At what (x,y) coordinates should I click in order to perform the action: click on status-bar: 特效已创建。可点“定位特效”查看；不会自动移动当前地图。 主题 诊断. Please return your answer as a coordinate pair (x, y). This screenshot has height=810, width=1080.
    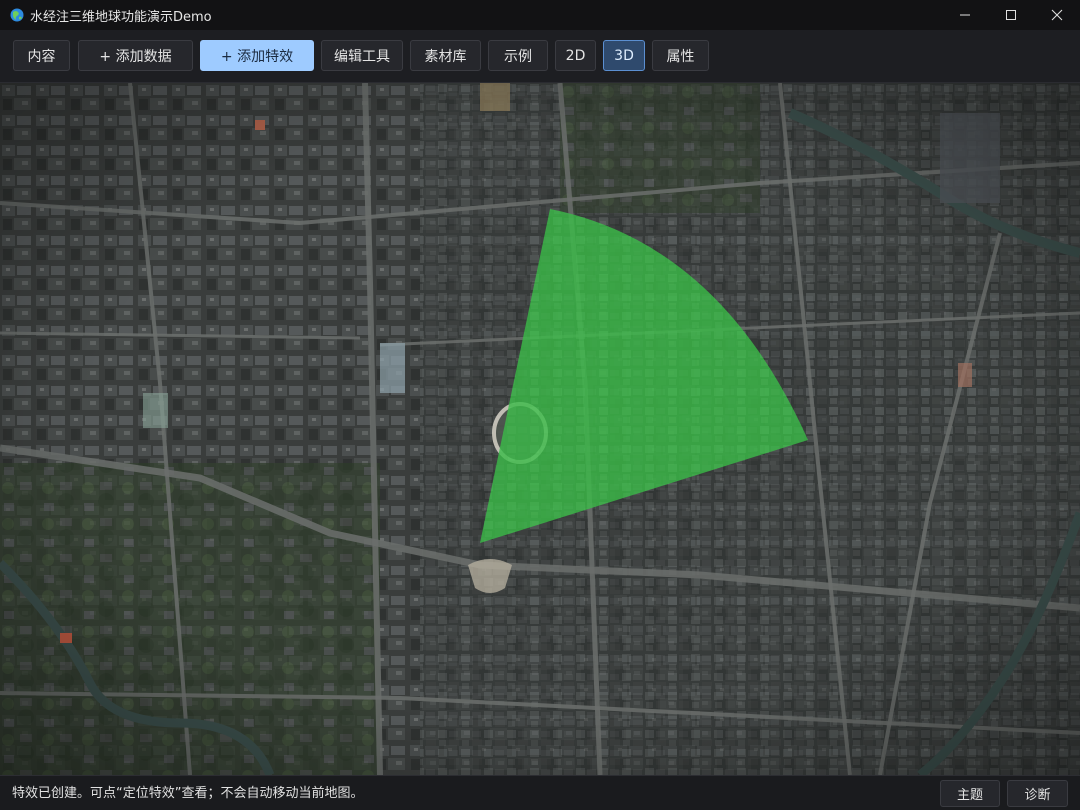
    Looking at the image, I should click on (540, 792).